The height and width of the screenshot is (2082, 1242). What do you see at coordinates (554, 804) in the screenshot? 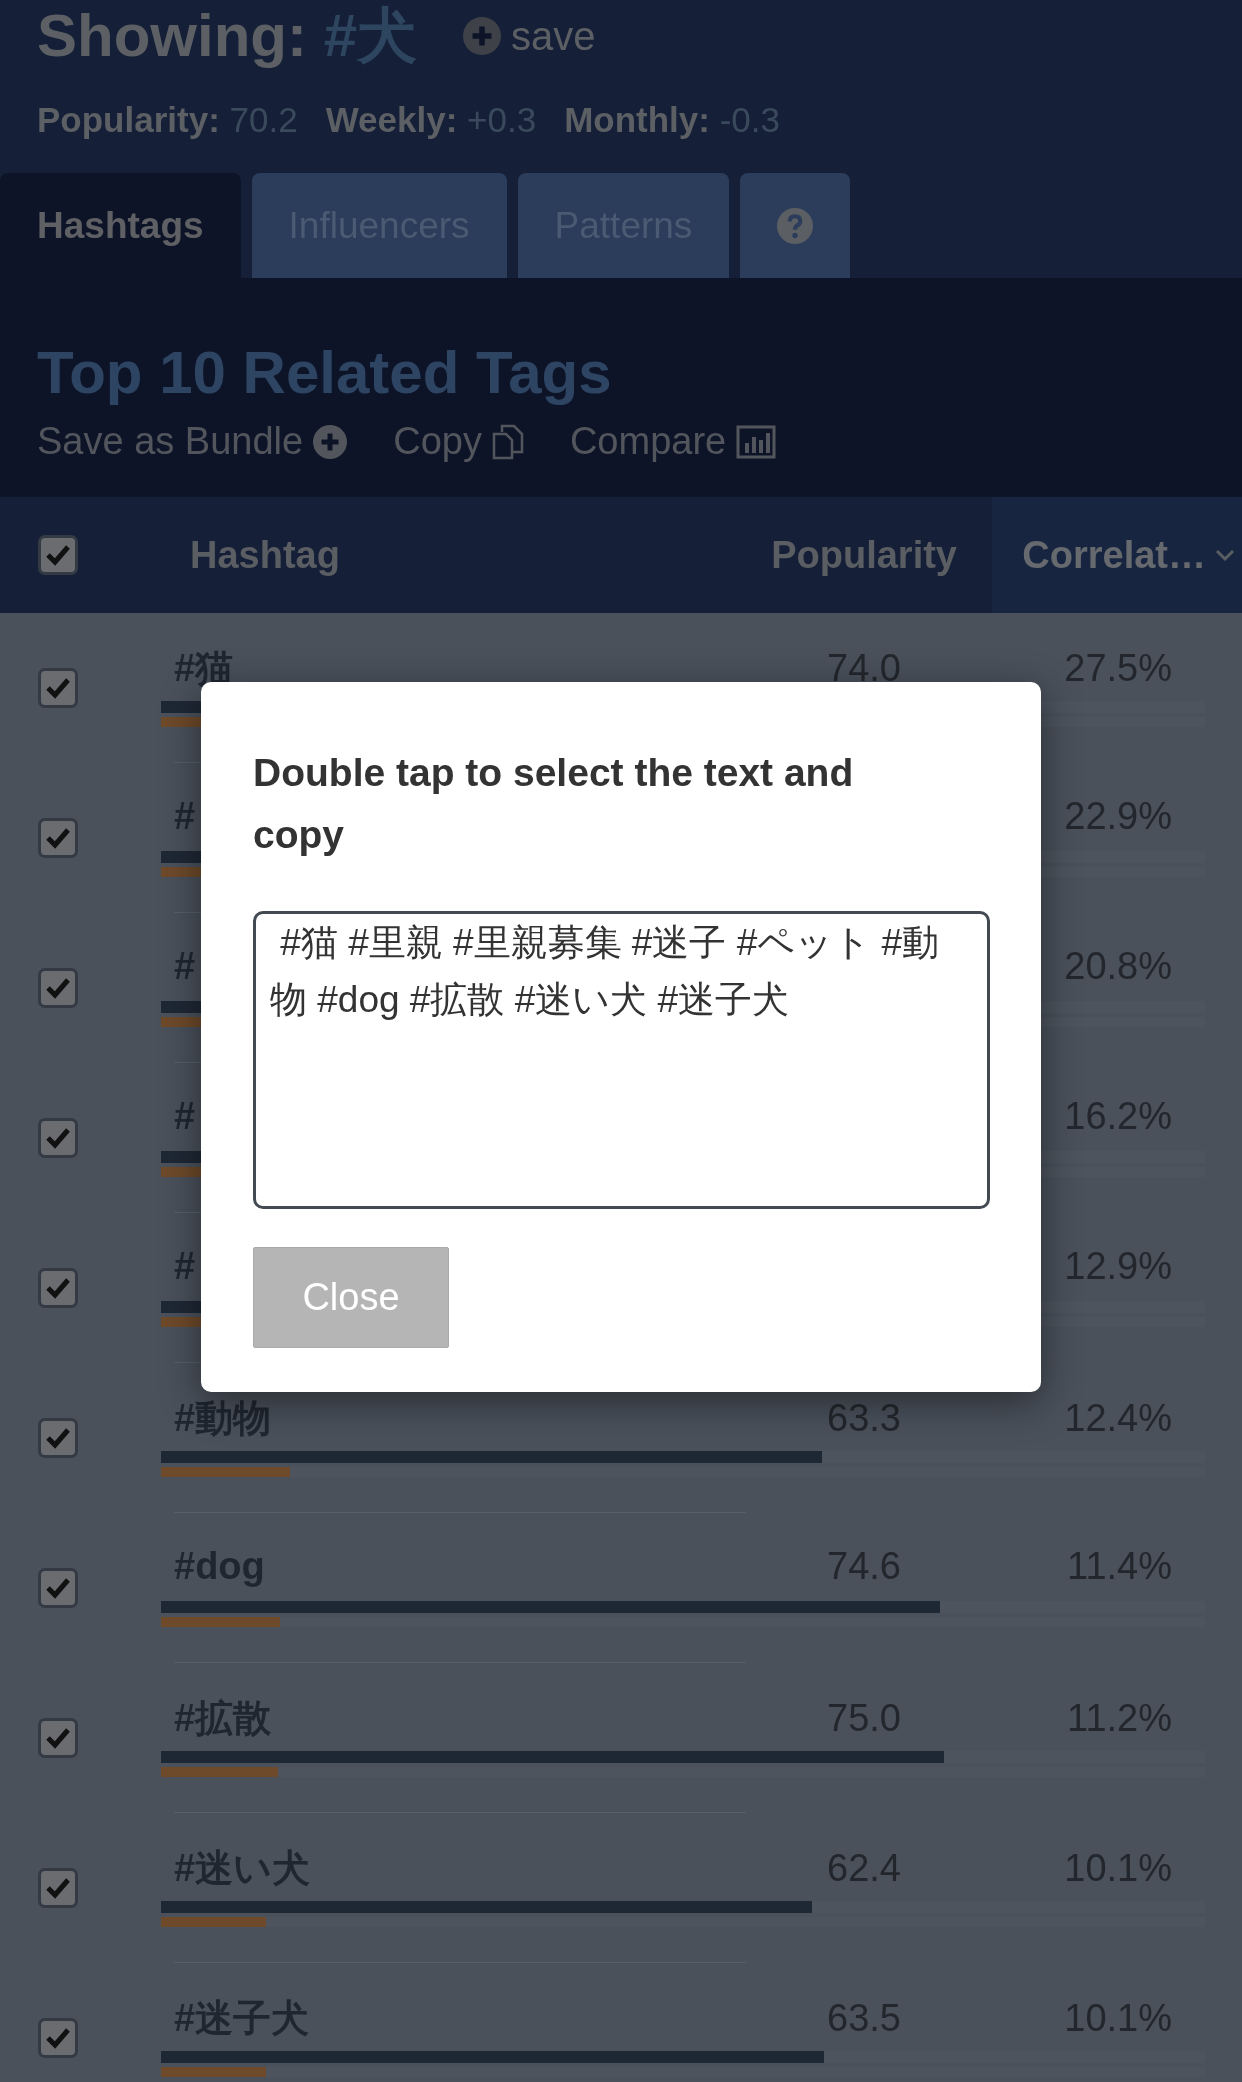
I see `dialog-title: Double tap to select the text and copy` at bounding box center [554, 804].